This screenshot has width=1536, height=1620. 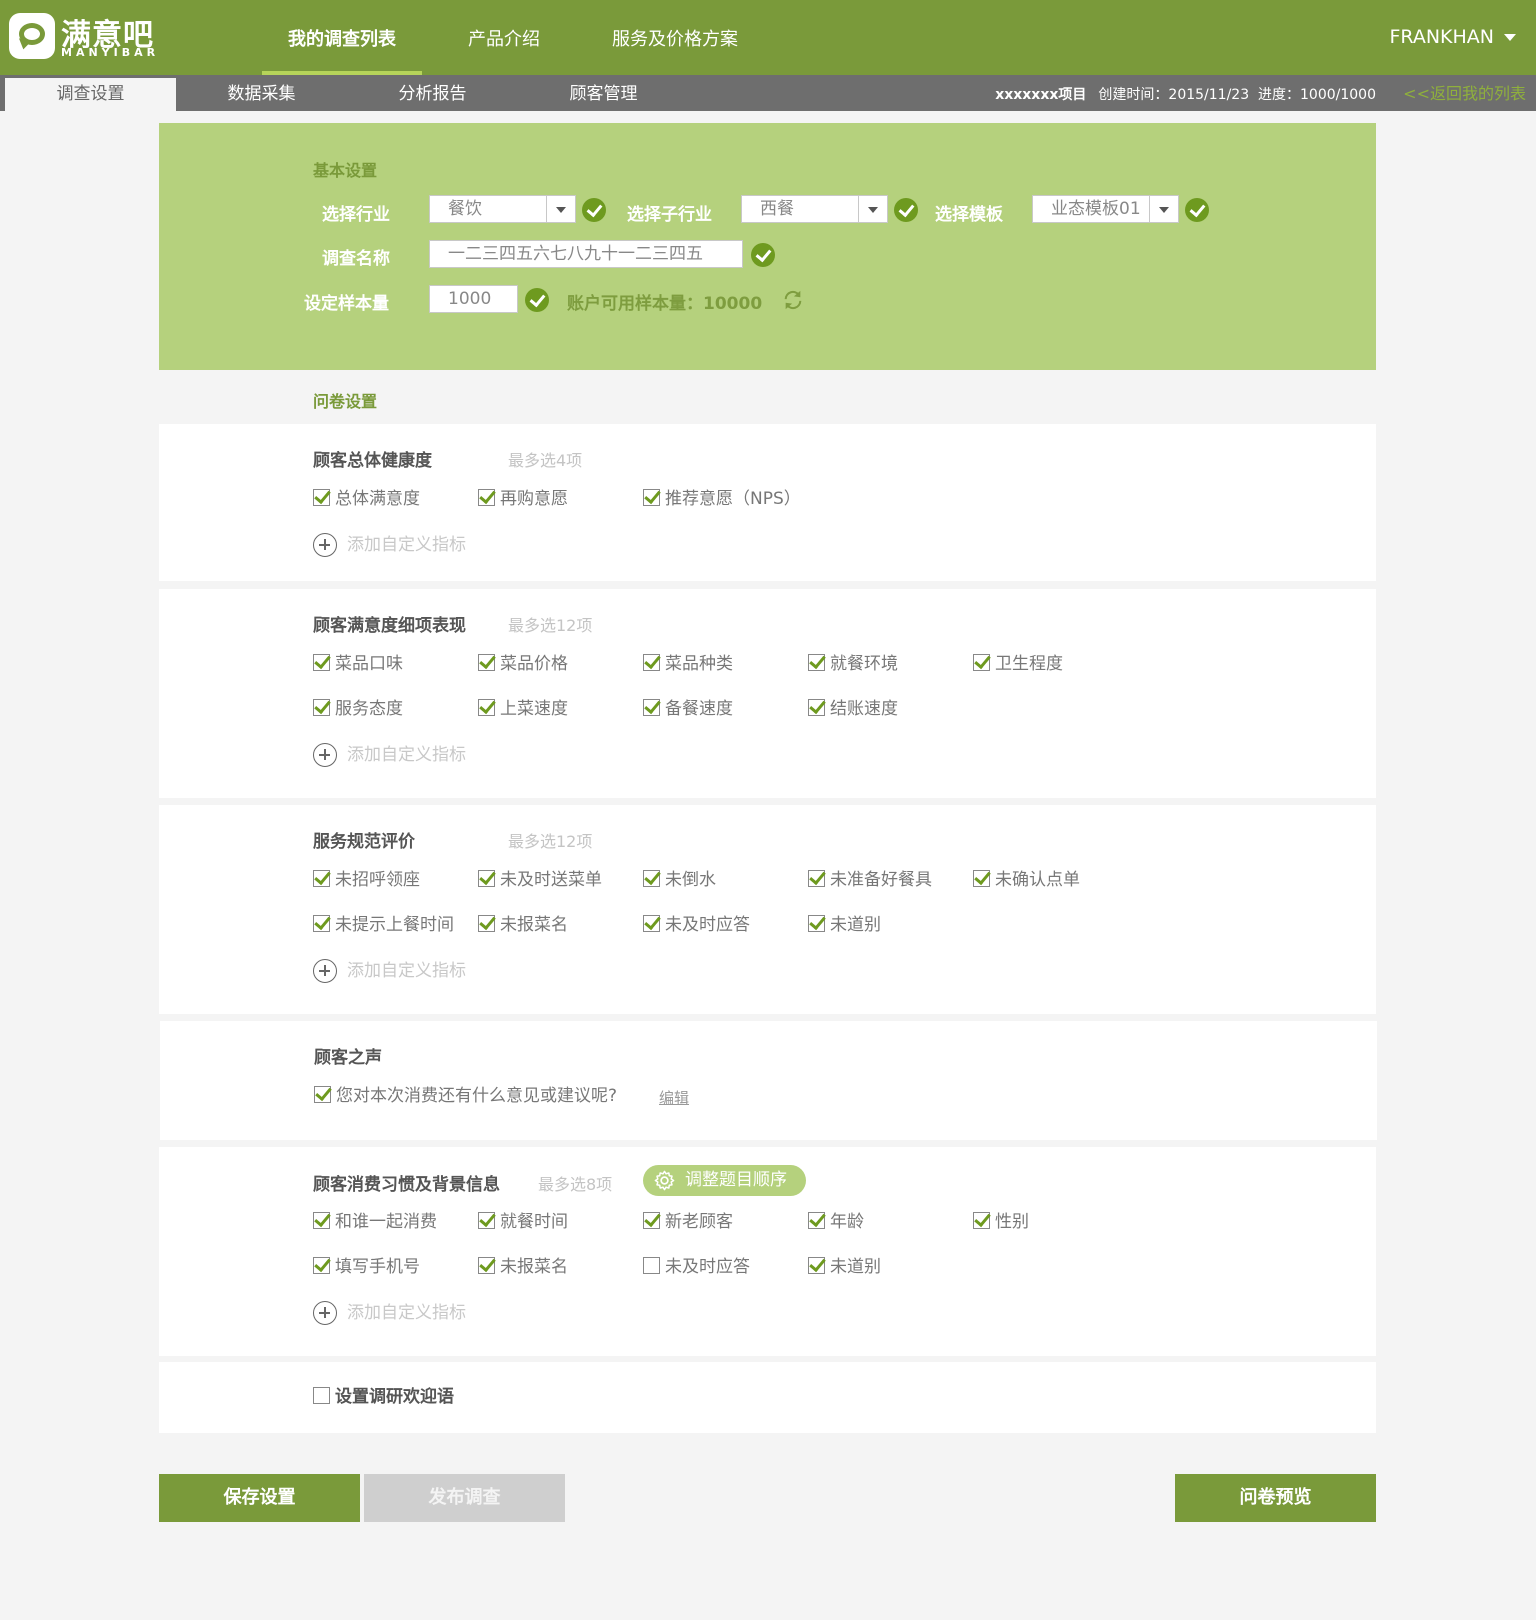 What do you see at coordinates (853, 709) in the screenshot?
I see `option-item: 结账速度` at bounding box center [853, 709].